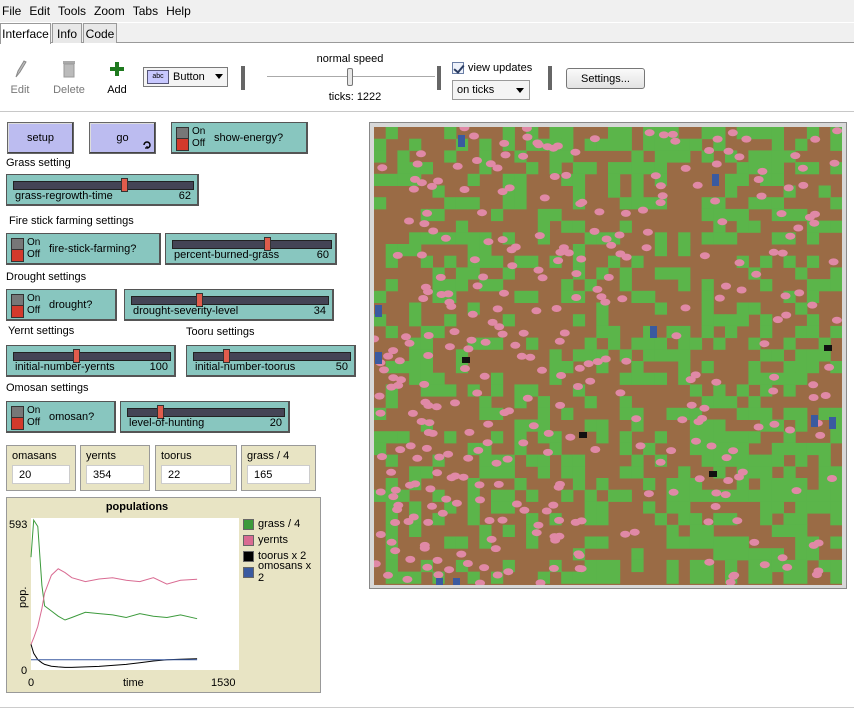 The image size is (854, 713). I want to click on show-energy-switch: On Off show-energy?, so click(239, 138).